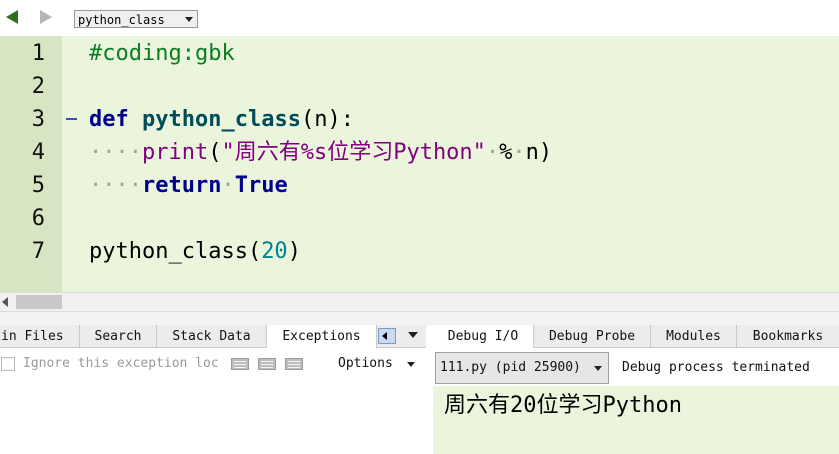  I want to click on code-line: 7 python_class(20), so click(419, 251).